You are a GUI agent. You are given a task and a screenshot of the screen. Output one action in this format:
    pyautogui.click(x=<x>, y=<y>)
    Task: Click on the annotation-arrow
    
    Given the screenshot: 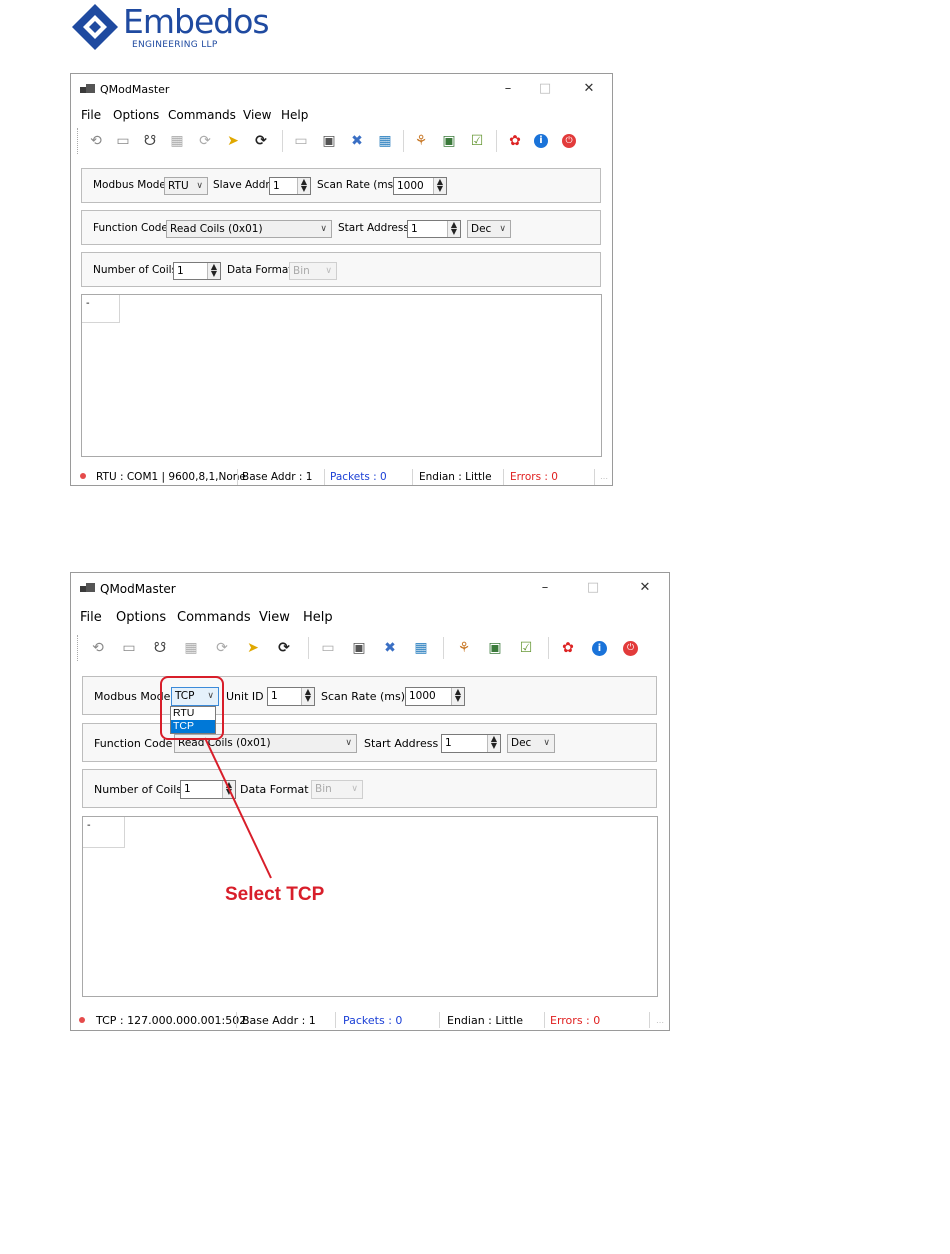 What is the action you would take?
    pyautogui.click(x=238, y=808)
    